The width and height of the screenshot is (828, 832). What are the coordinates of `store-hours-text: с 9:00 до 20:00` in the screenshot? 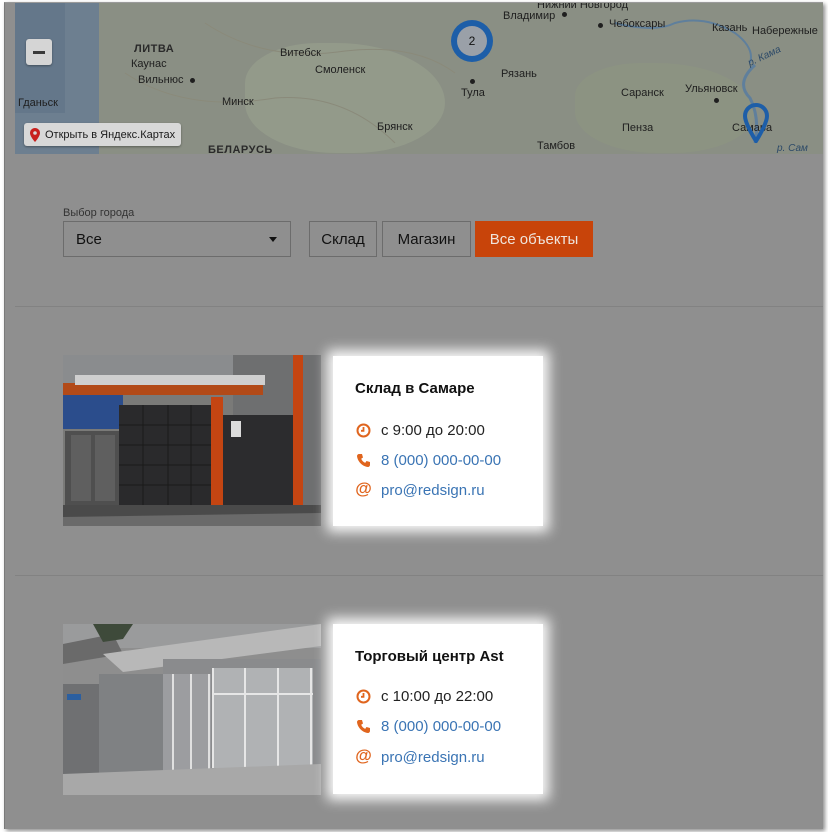 It's located at (433, 430).